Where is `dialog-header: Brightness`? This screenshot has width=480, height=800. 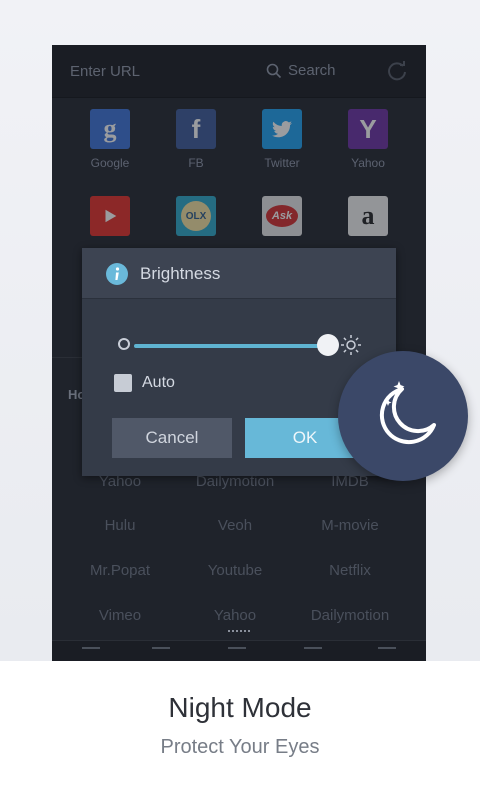
dialog-header: Brightness is located at coordinates (239, 273).